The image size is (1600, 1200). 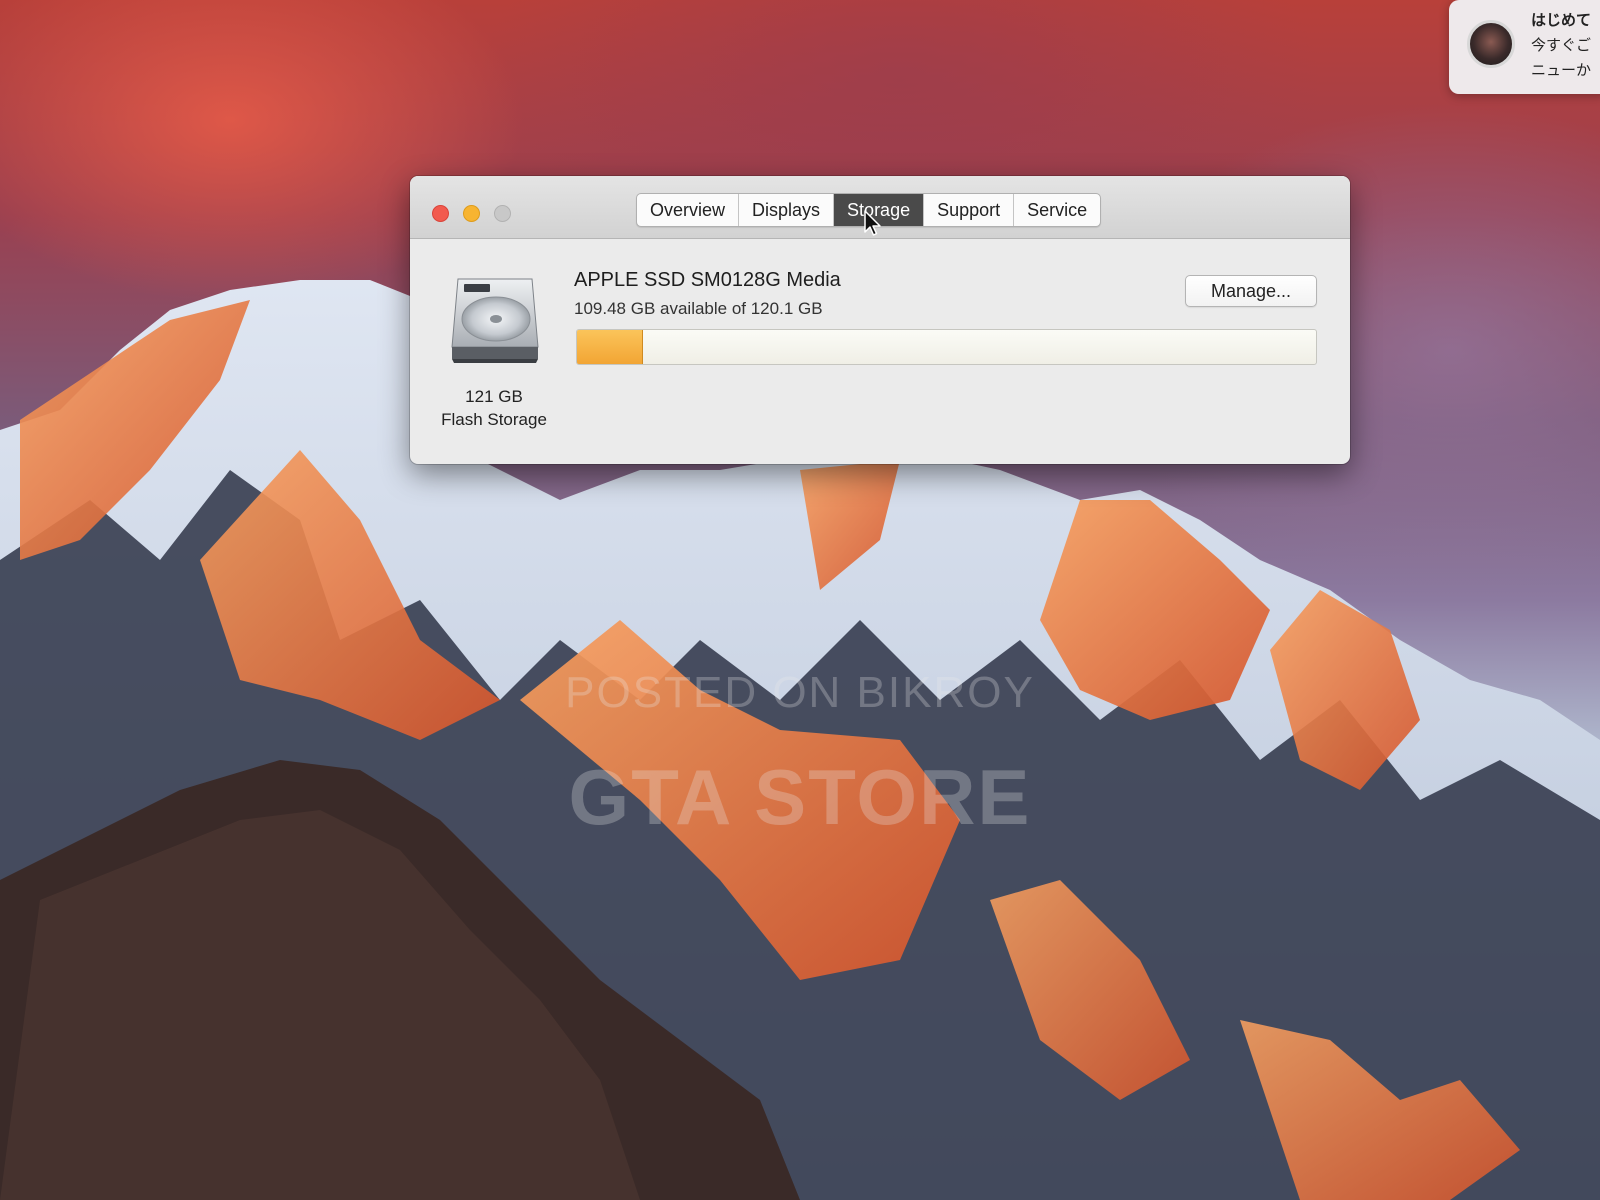 I want to click on storage-used-segment, so click(x=610, y=347).